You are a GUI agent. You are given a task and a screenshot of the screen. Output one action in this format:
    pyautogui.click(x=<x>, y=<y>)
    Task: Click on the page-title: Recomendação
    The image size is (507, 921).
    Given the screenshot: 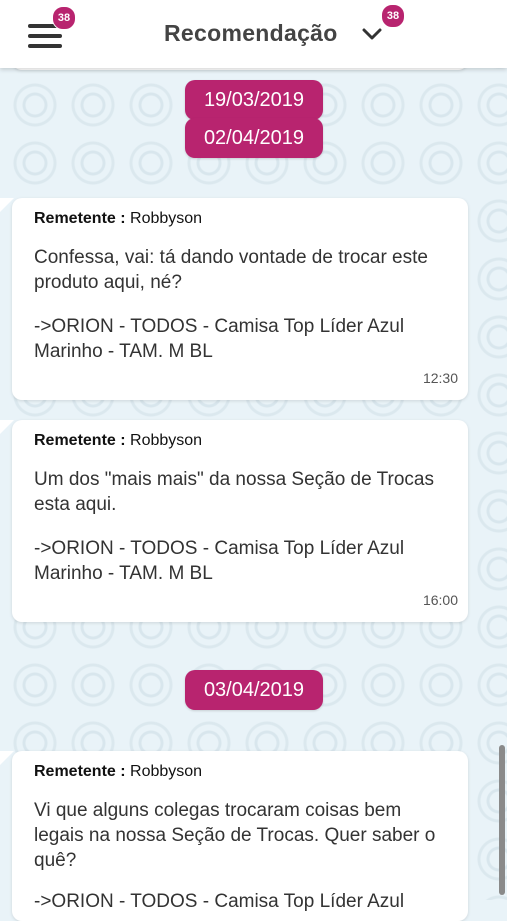 What is the action you would take?
    pyautogui.click(x=251, y=33)
    